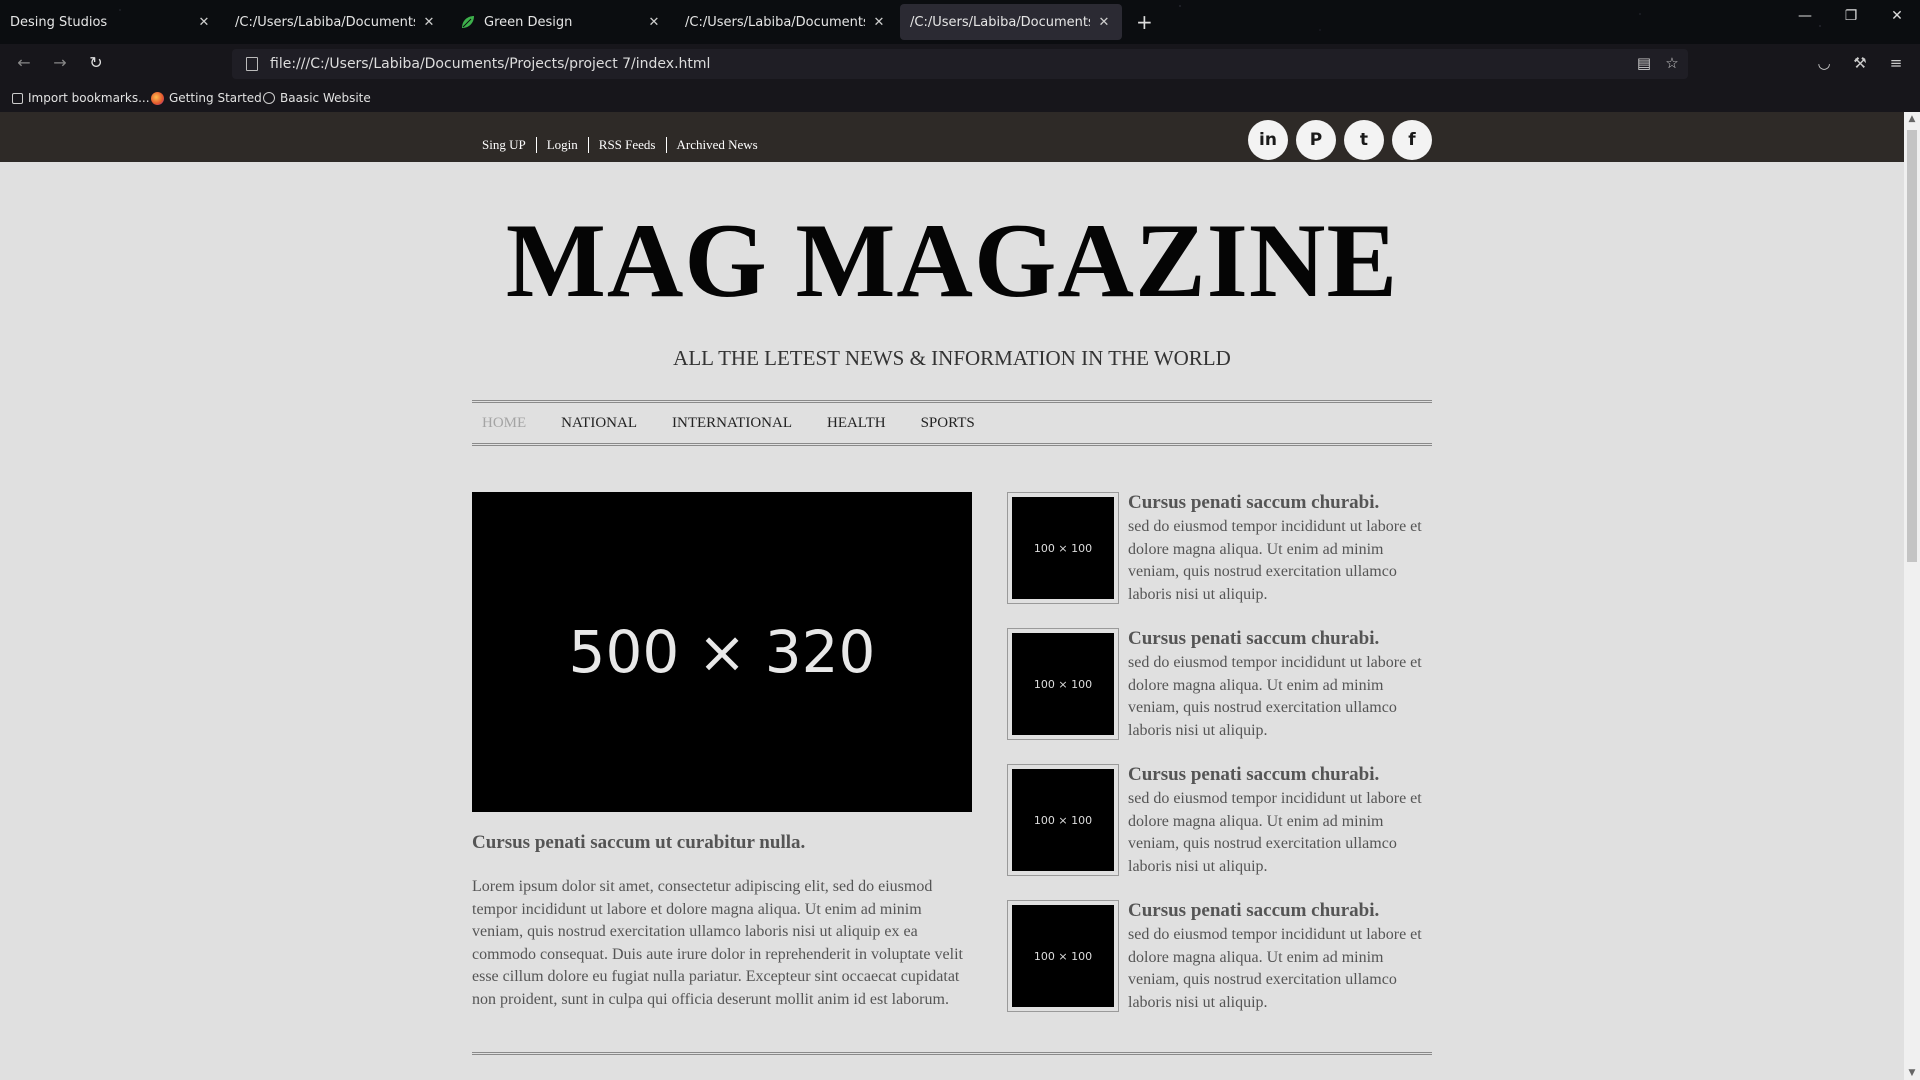 This screenshot has width=1920, height=1080. Describe the element at coordinates (1672, 63) in the screenshot. I see `bookmark-star-icon: ☆` at that location.